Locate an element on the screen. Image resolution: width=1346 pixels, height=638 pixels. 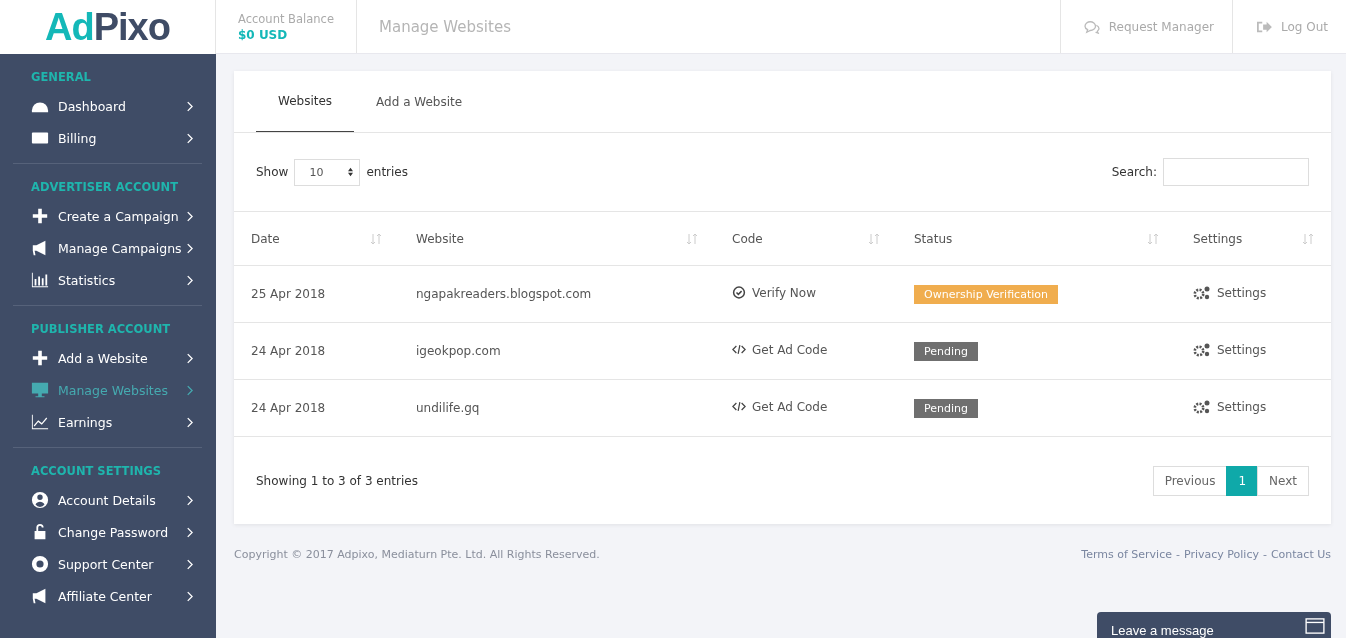
sidebar-item: Manage Campaigns is located at coordinates (107, 248).